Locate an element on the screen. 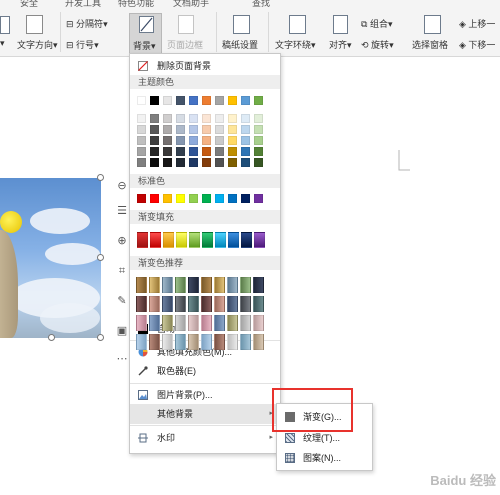  eyedropper-item: 取色器(E) is located at coordinates (205, 371).